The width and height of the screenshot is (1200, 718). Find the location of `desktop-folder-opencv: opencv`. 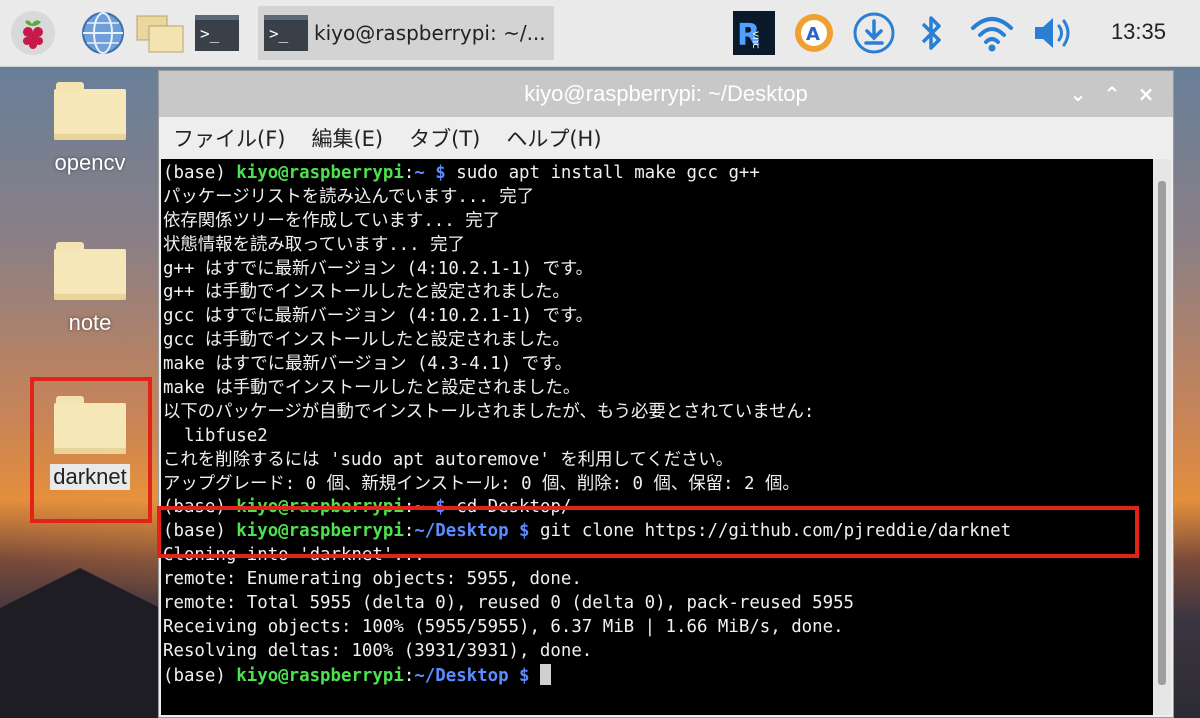

desktop-folder-opencv: opencv is located at coordinates (90, 129).